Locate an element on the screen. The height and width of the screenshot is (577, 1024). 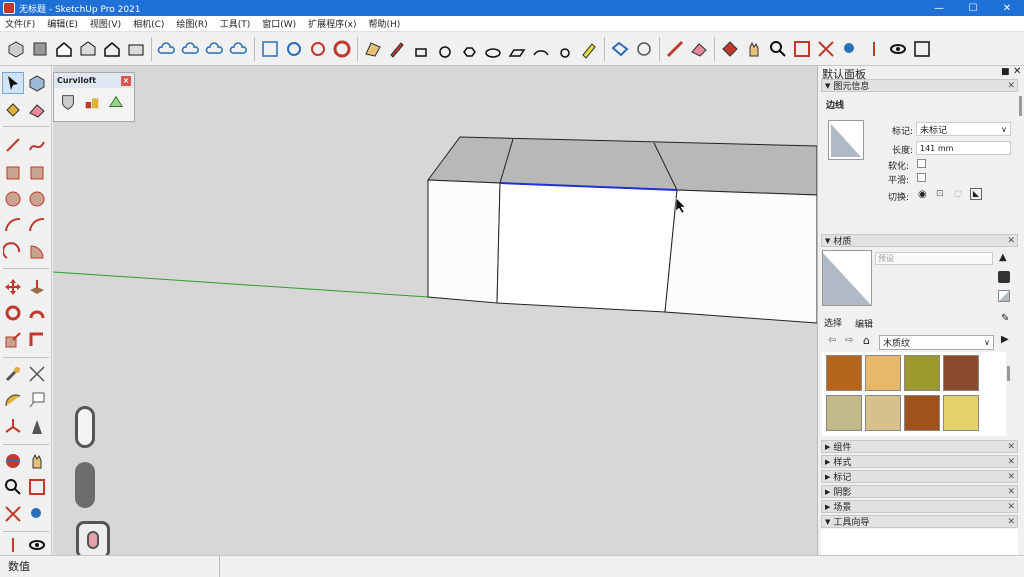
link-icon is located at coordinates (644, 49).